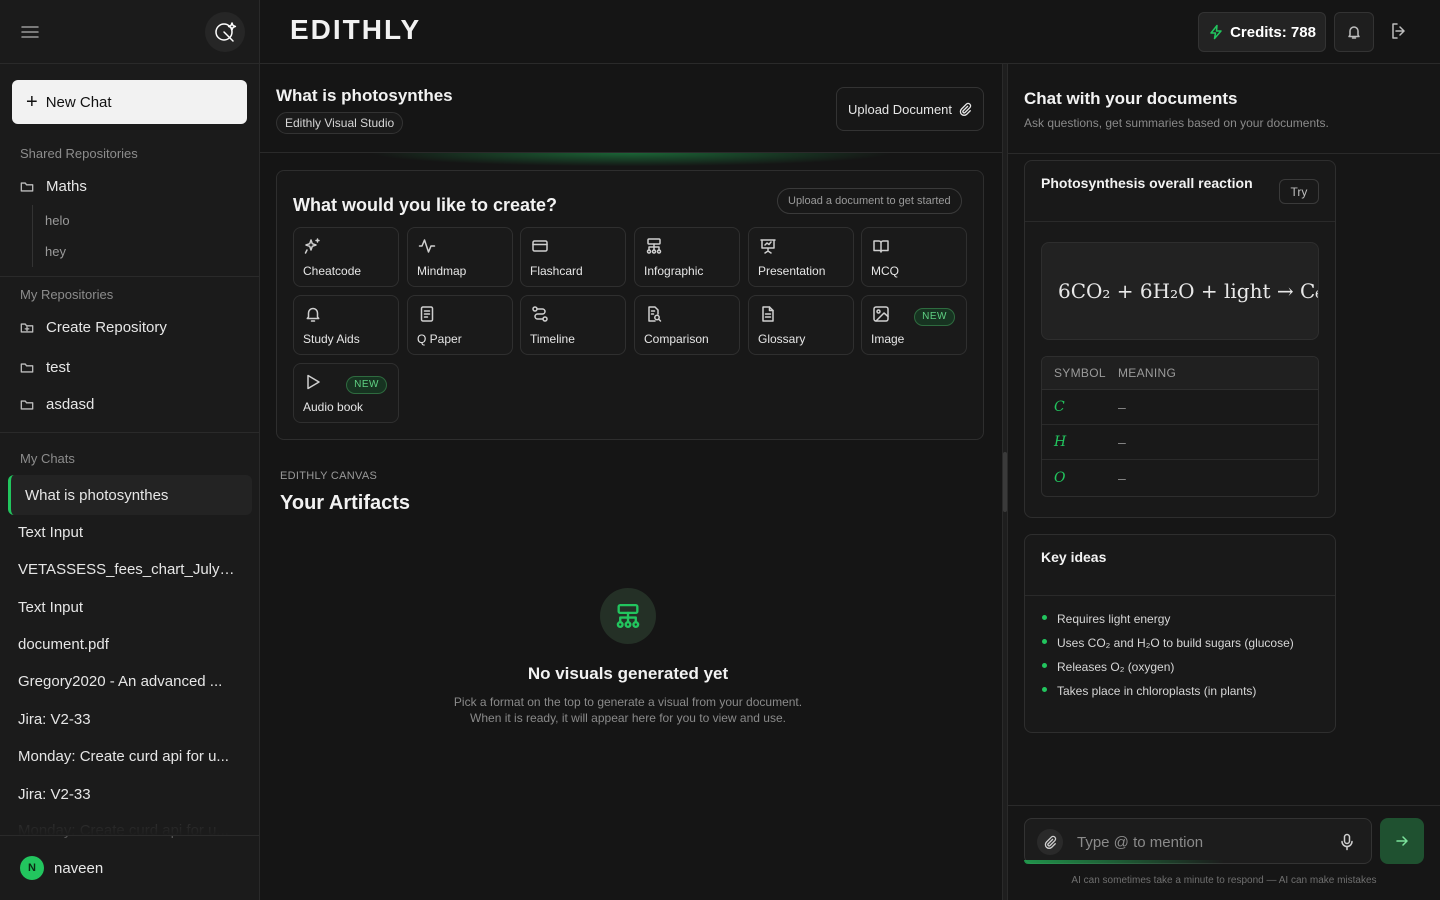 Image resolution: width=1440 pixels, height=900 pixels. What do you see at coordinates (129, 32) in the screenshot?
I see `sidebar-header` at bounding box center [129, 32].